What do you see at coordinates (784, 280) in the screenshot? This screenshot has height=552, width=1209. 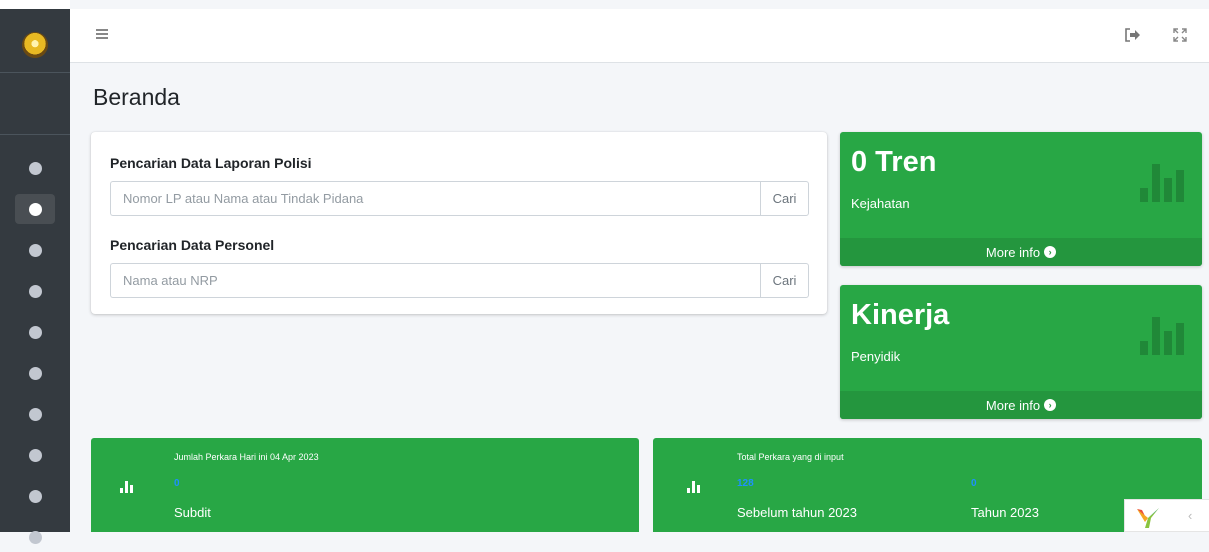 I see `personel-search-button: Cari` at bounding box center [784, 280].